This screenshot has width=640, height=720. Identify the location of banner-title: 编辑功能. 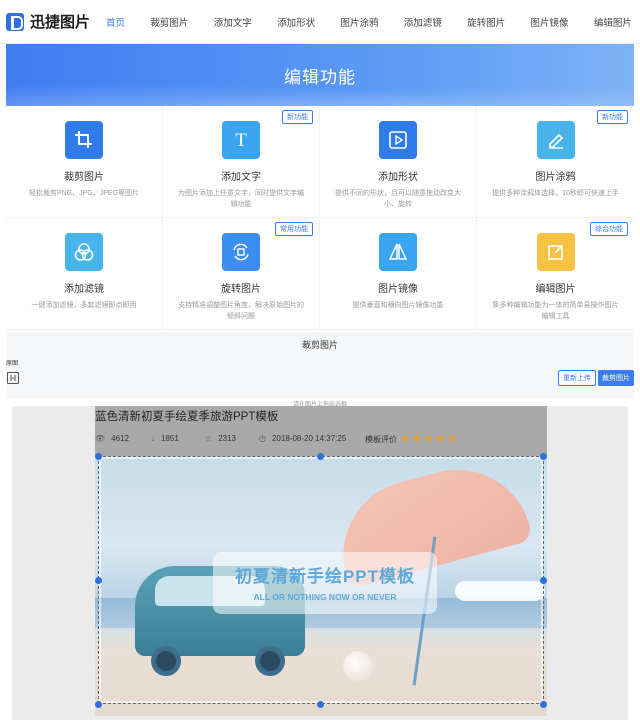
(320, 77).